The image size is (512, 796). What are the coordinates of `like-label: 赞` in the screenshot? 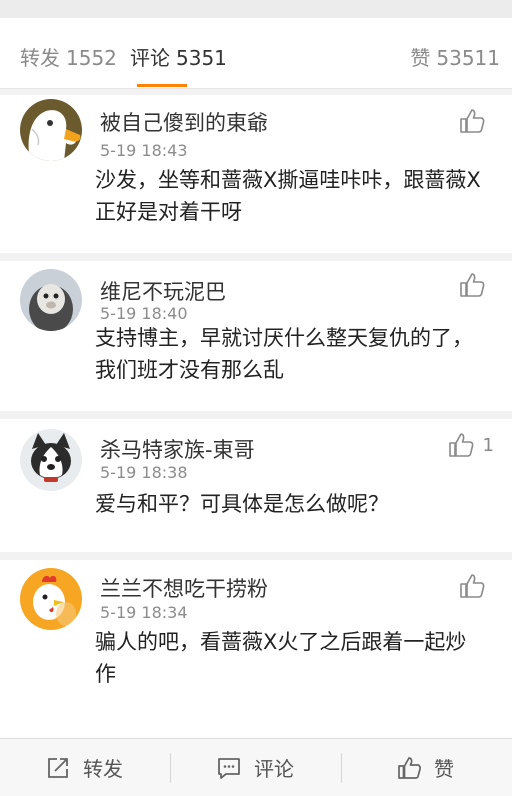 It's located at (444, 769).